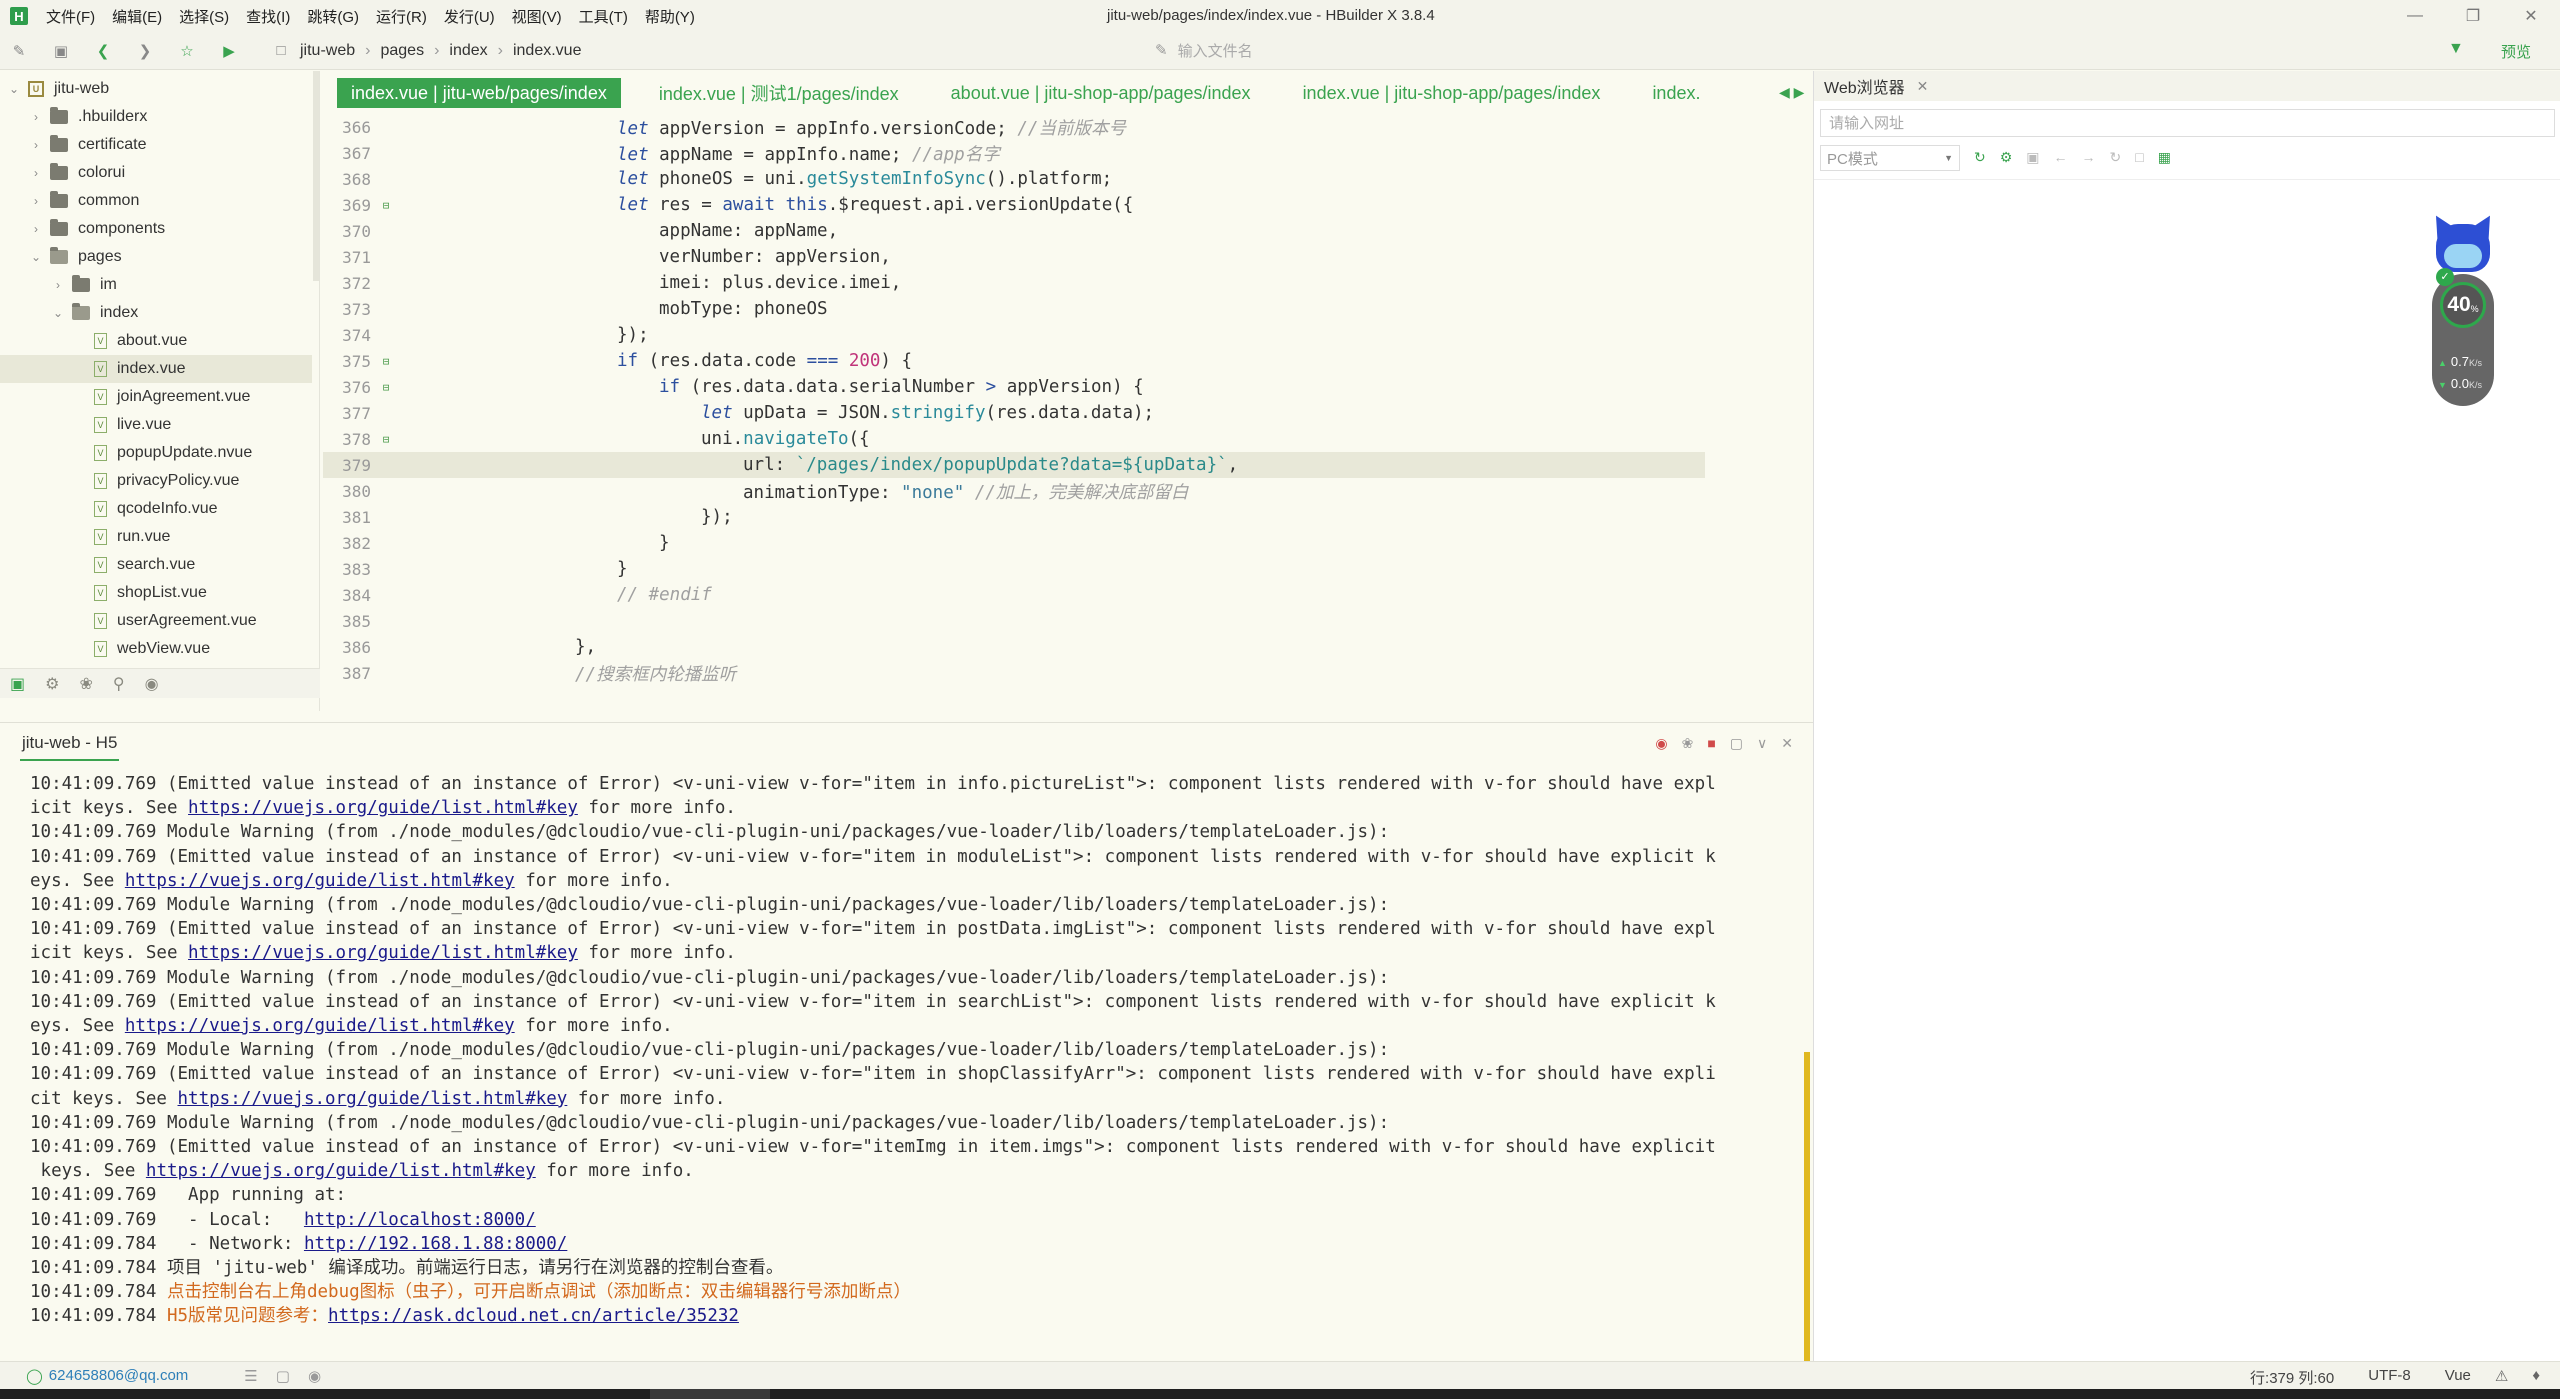  Describe the element at coordinates (156, 369) in the screenshot. I see `file-item: Vindex.vue` at that location.